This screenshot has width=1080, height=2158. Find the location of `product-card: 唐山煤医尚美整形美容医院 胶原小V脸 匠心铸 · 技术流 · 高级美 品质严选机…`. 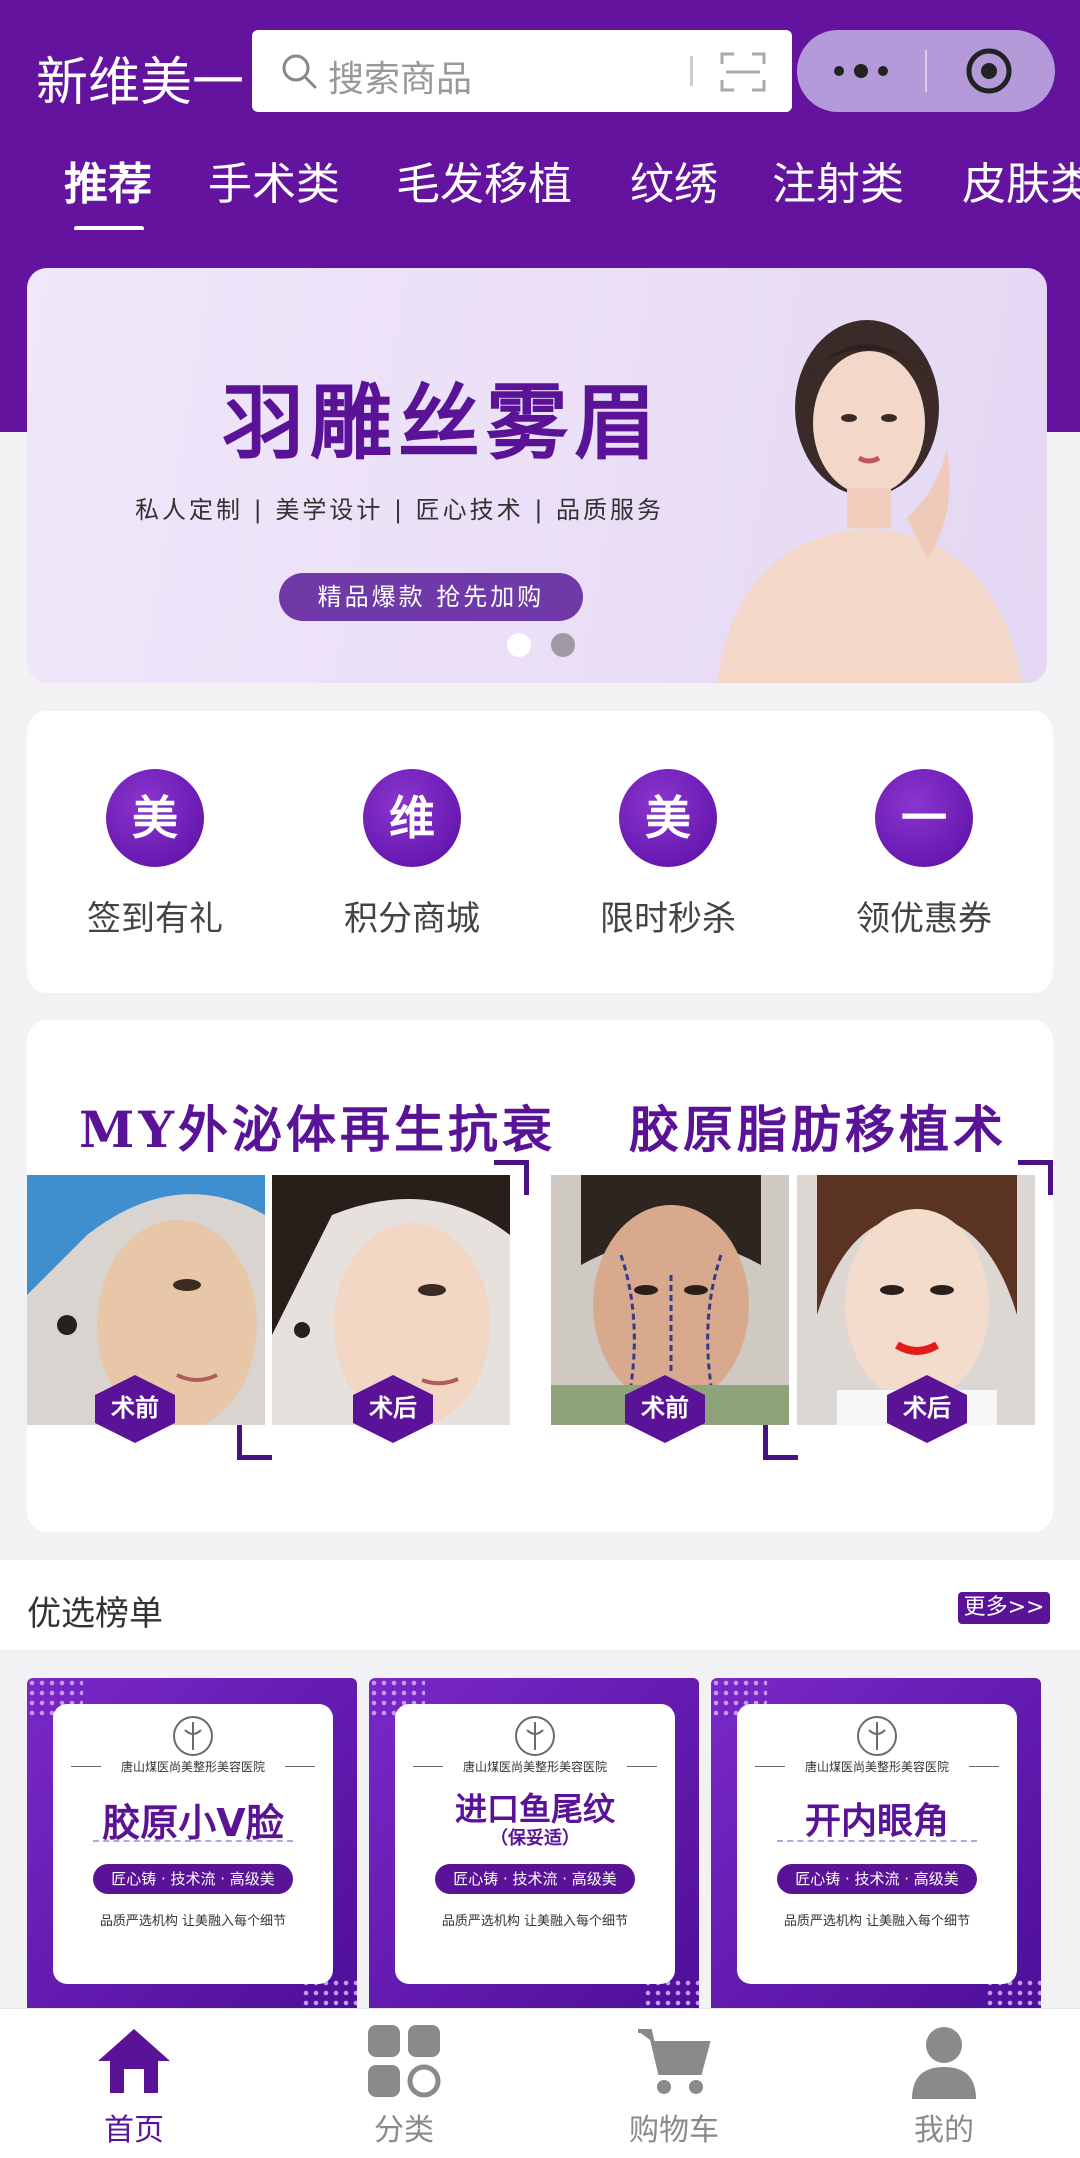

product-card: 唐山煤医尚美整形美容医院 胶原小V脸 匠心铸 · 技术流 · 高级美 品质严选机… is located at coordinates (192, 1848).